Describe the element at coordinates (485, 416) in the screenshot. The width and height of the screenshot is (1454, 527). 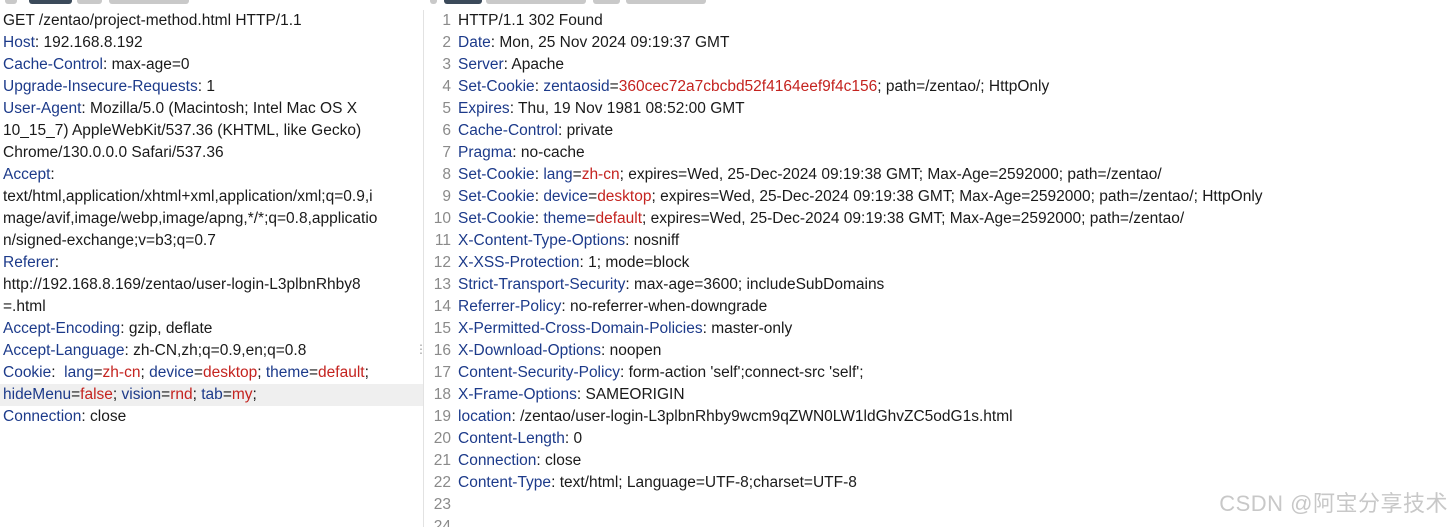
I see `header-name: location` at that location.